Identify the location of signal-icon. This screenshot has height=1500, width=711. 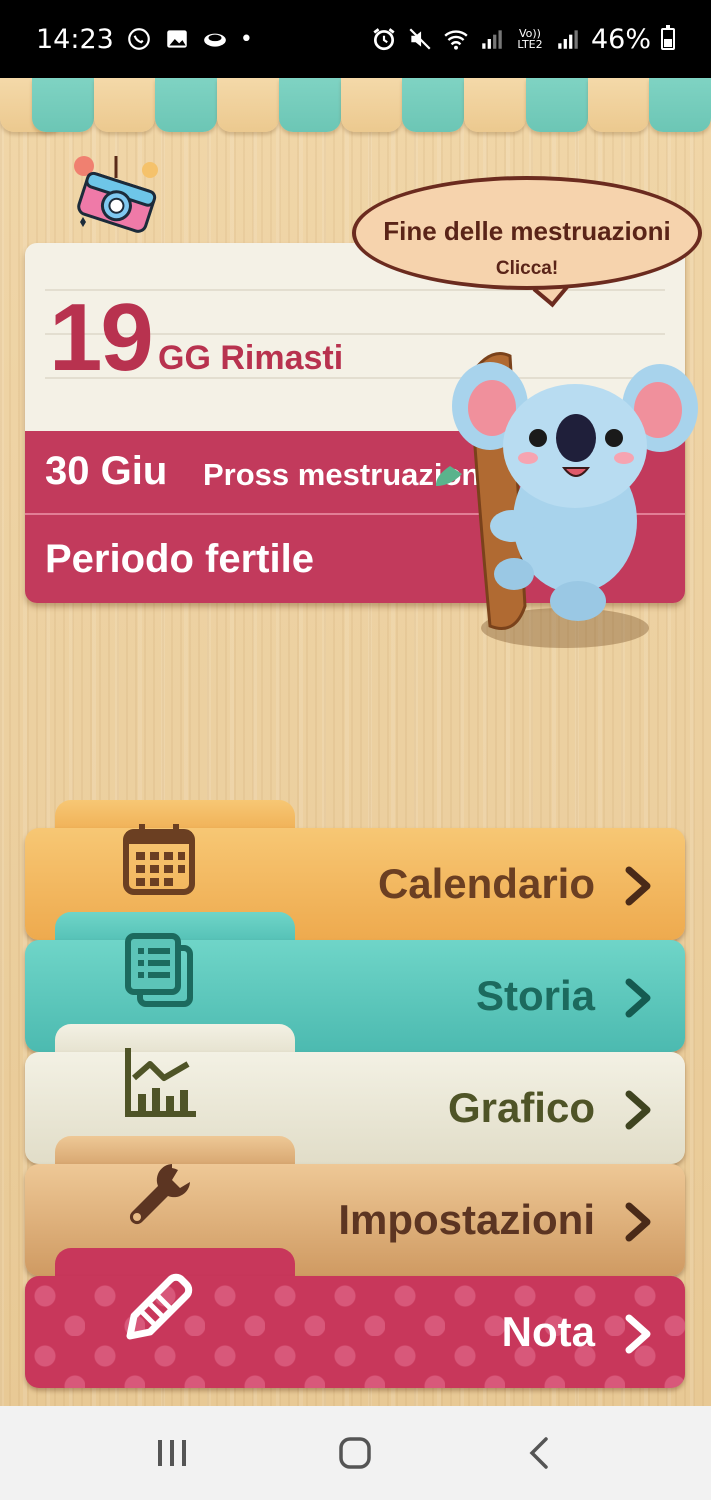
(492, 39).